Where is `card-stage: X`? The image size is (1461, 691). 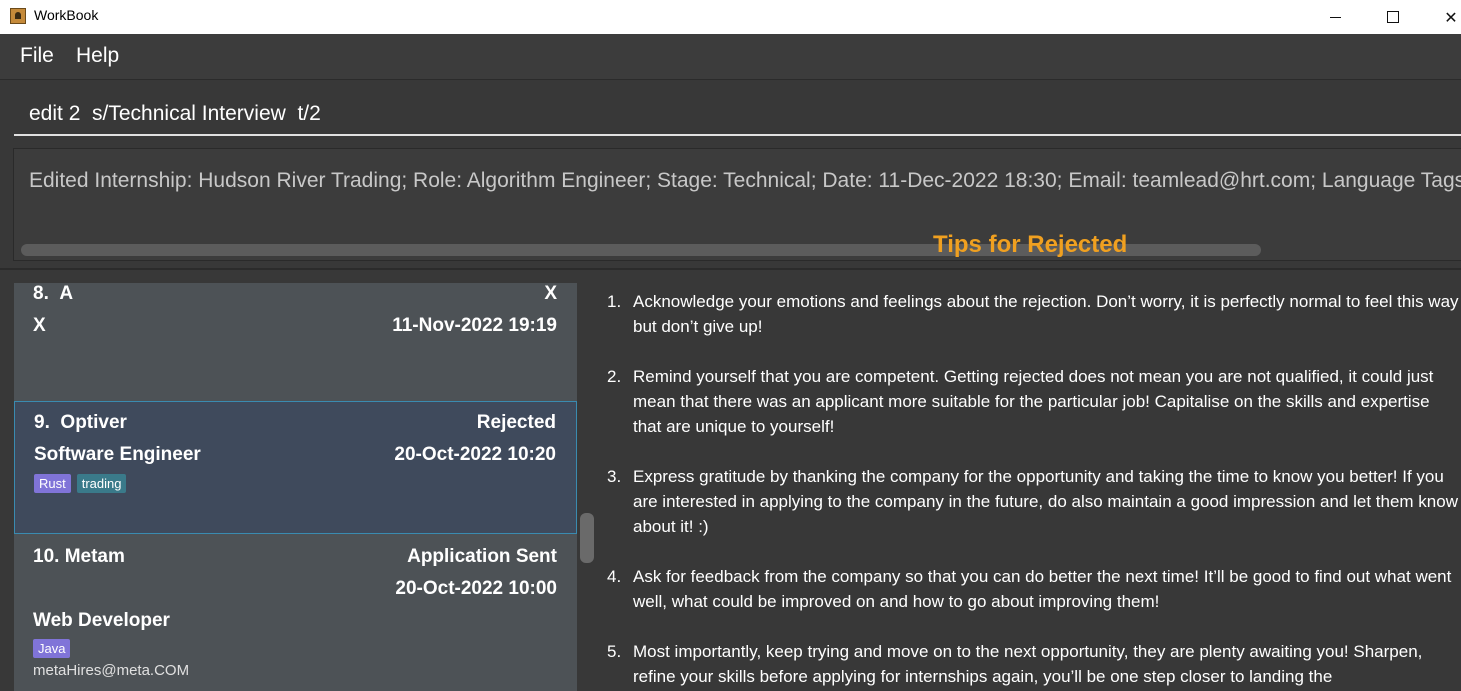 card-stage: X is located at coordinates (550, 293).